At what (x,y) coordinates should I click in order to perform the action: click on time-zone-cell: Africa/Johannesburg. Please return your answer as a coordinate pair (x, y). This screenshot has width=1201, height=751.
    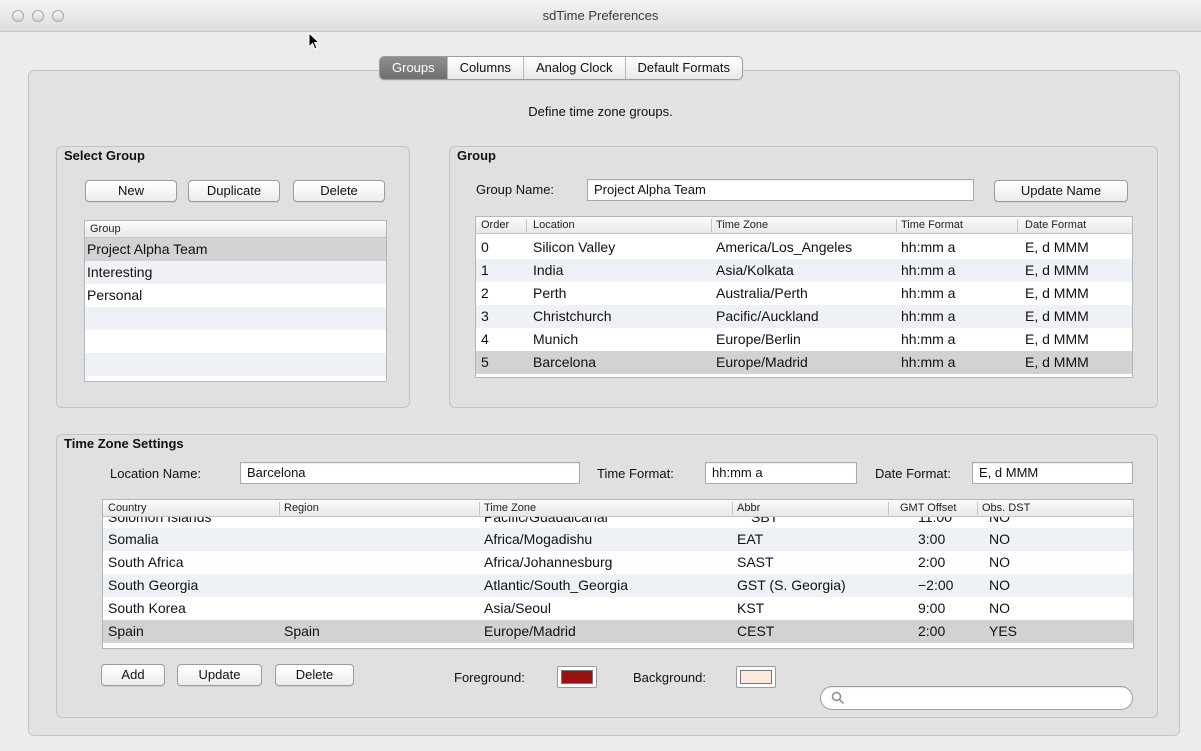
    Looking at the image, I should click on (548, 562).